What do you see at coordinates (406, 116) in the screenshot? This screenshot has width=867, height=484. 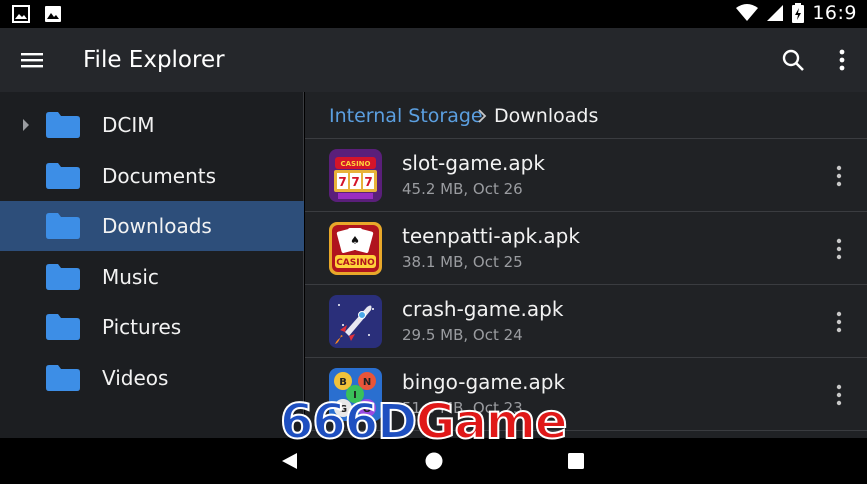 I see `breadcrumb-root-link: Internal Storage` at bounding box center [406, 116].